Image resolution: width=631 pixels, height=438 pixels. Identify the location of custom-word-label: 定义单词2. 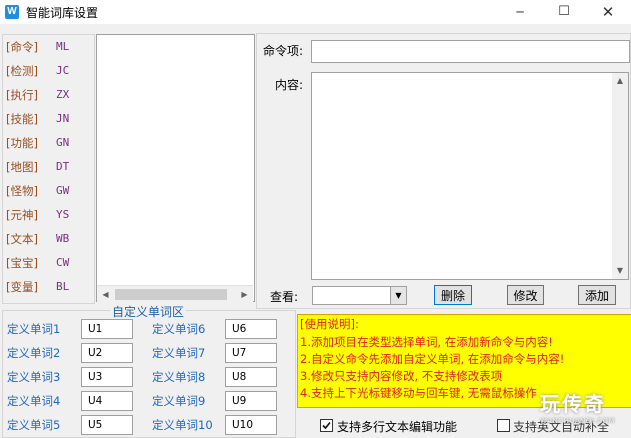
(34, 353).